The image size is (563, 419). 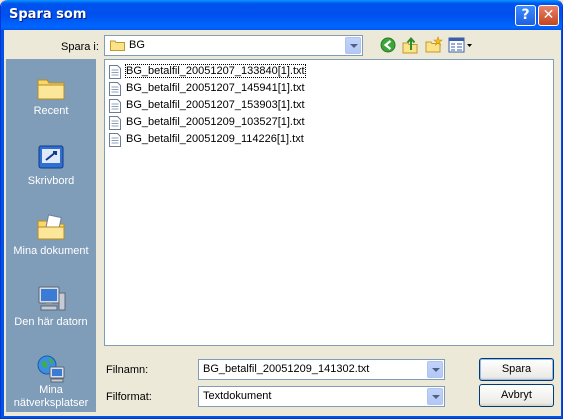 I want to click on place-desktop: Skrivbord, so click(x=51, y=171).